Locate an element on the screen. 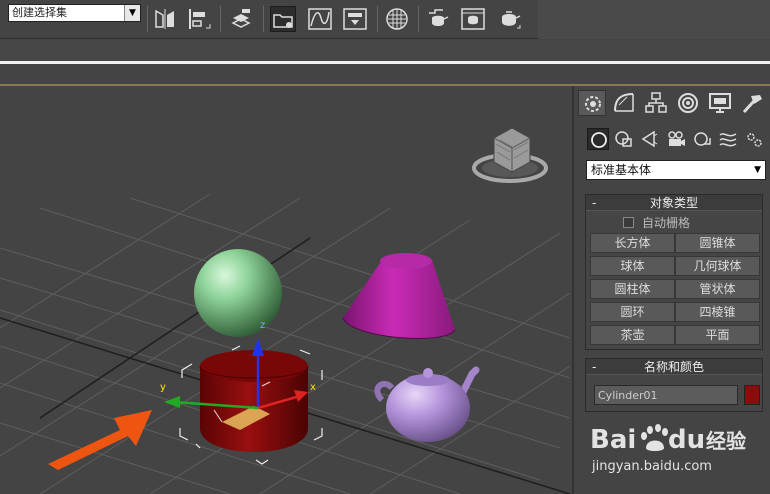  object-color-swatch is located at coordinates (752, 395).